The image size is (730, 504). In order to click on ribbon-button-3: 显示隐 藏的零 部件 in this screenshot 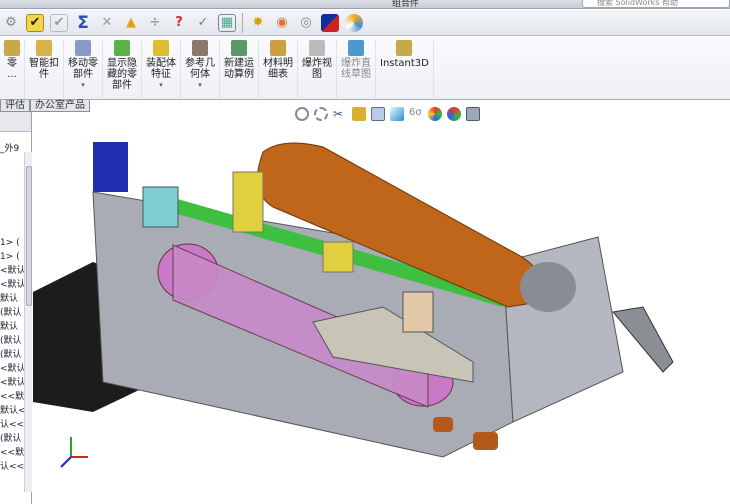, I will do `click(122, 69)`.